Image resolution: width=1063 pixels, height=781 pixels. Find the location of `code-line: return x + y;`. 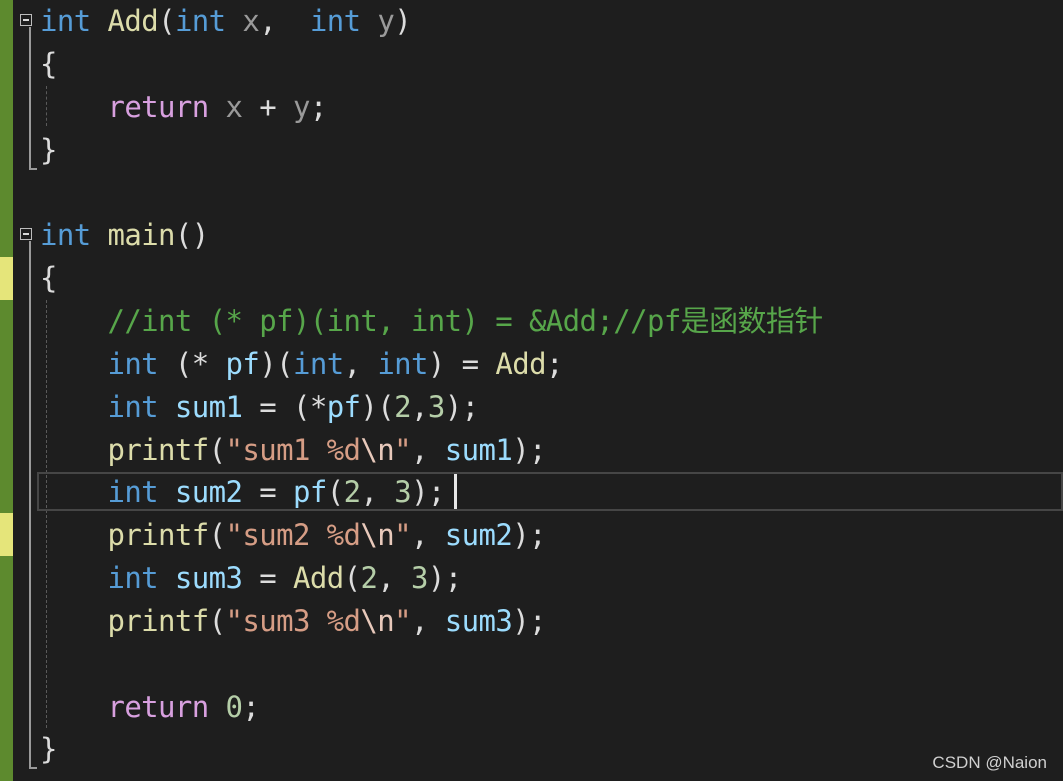

code-line: return x + y; is located at coordinates (183, 107).